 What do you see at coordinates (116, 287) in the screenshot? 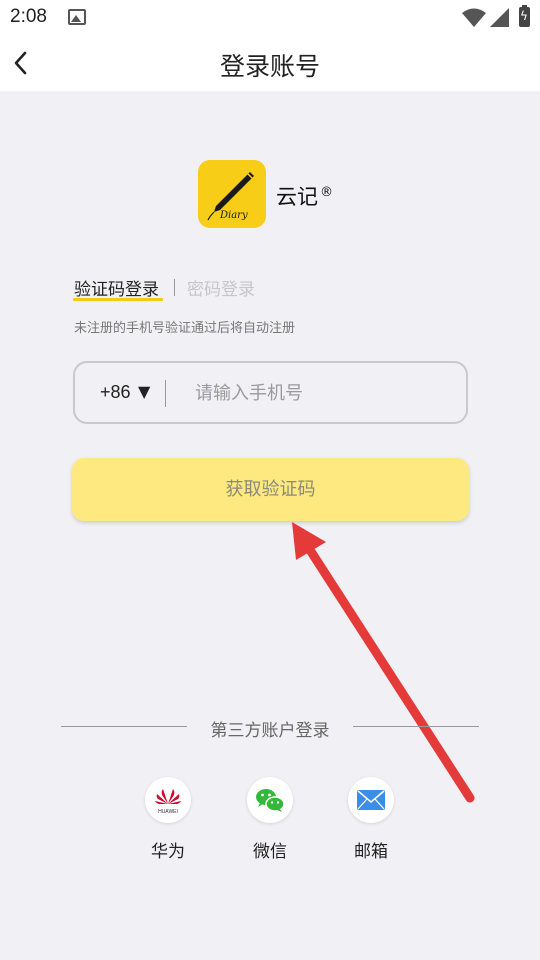
I see `tab-sms-code-login: 验证码登录` at bounding box center [116, 287].